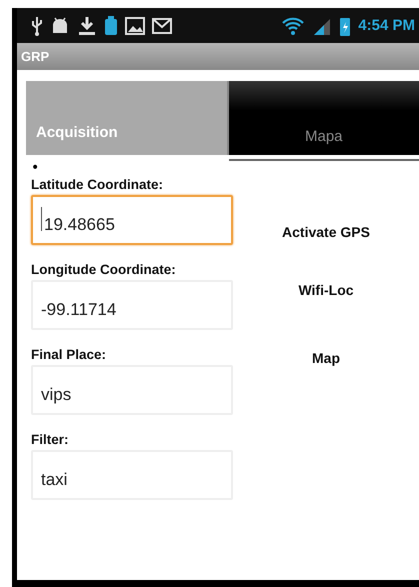  Describe the element at coordinates (97, 184) in the screenshot. I see `field-label: Latitude Coordinate:` at that location.